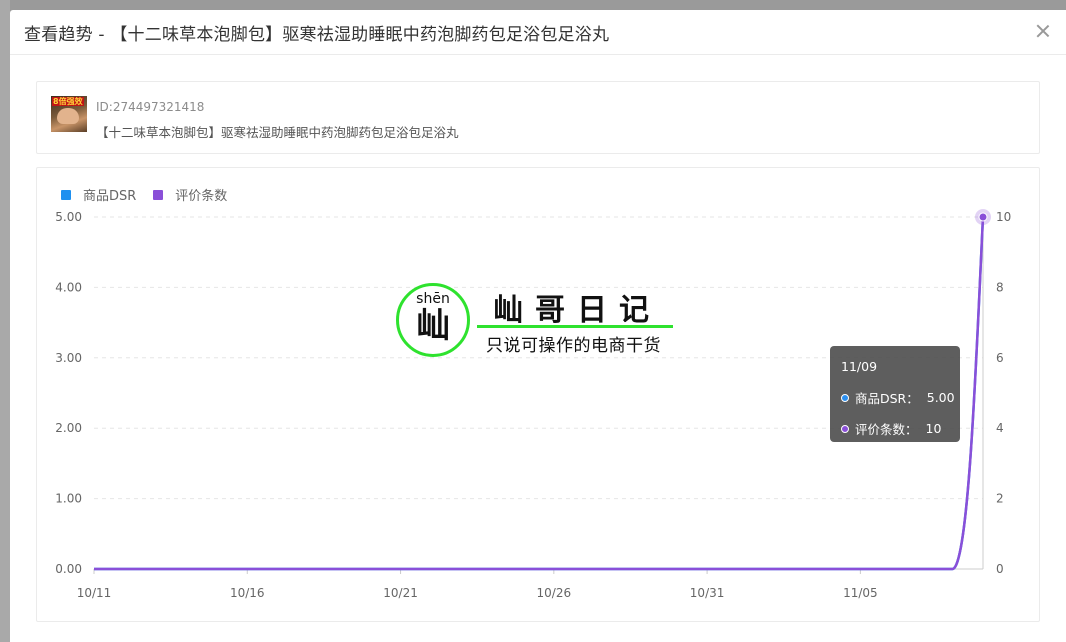  I want to click on x-tick-label: 11/05, so click(860, 593).